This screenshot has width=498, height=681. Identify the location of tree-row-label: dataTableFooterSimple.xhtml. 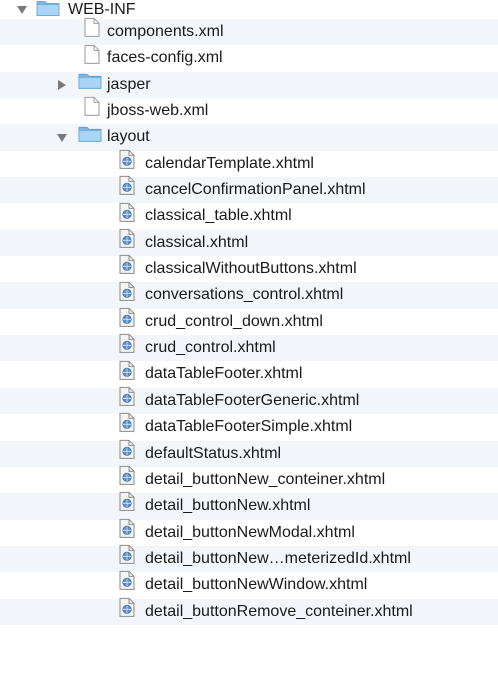
(249, 427).